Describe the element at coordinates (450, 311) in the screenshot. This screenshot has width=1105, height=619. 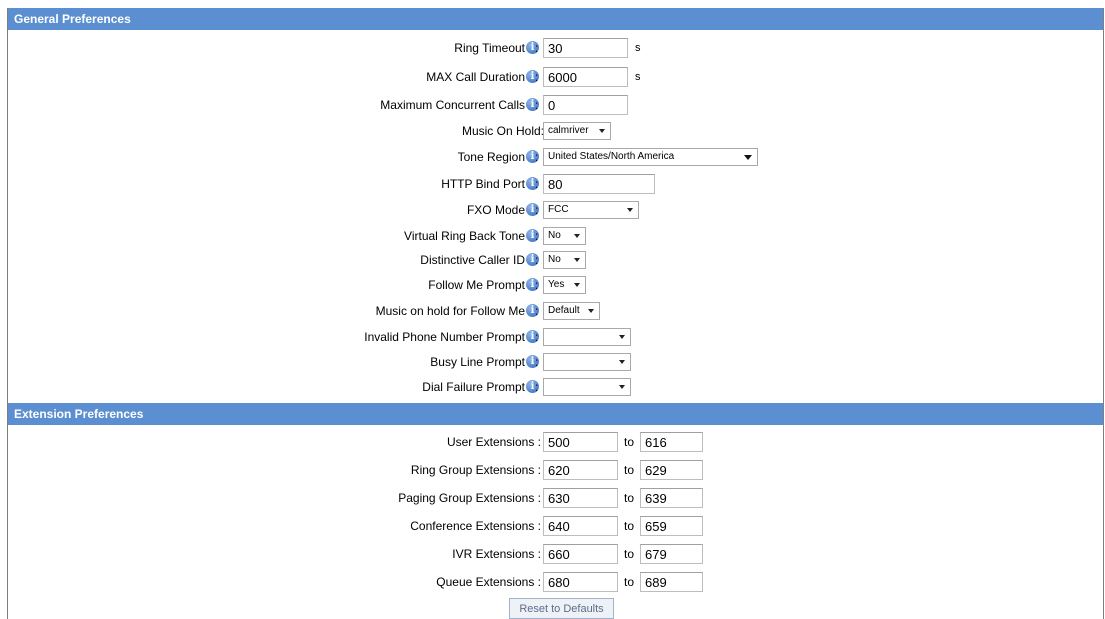
I see `music-on-hold-follow-me-label: Music on hold for Follow Me` at that location.